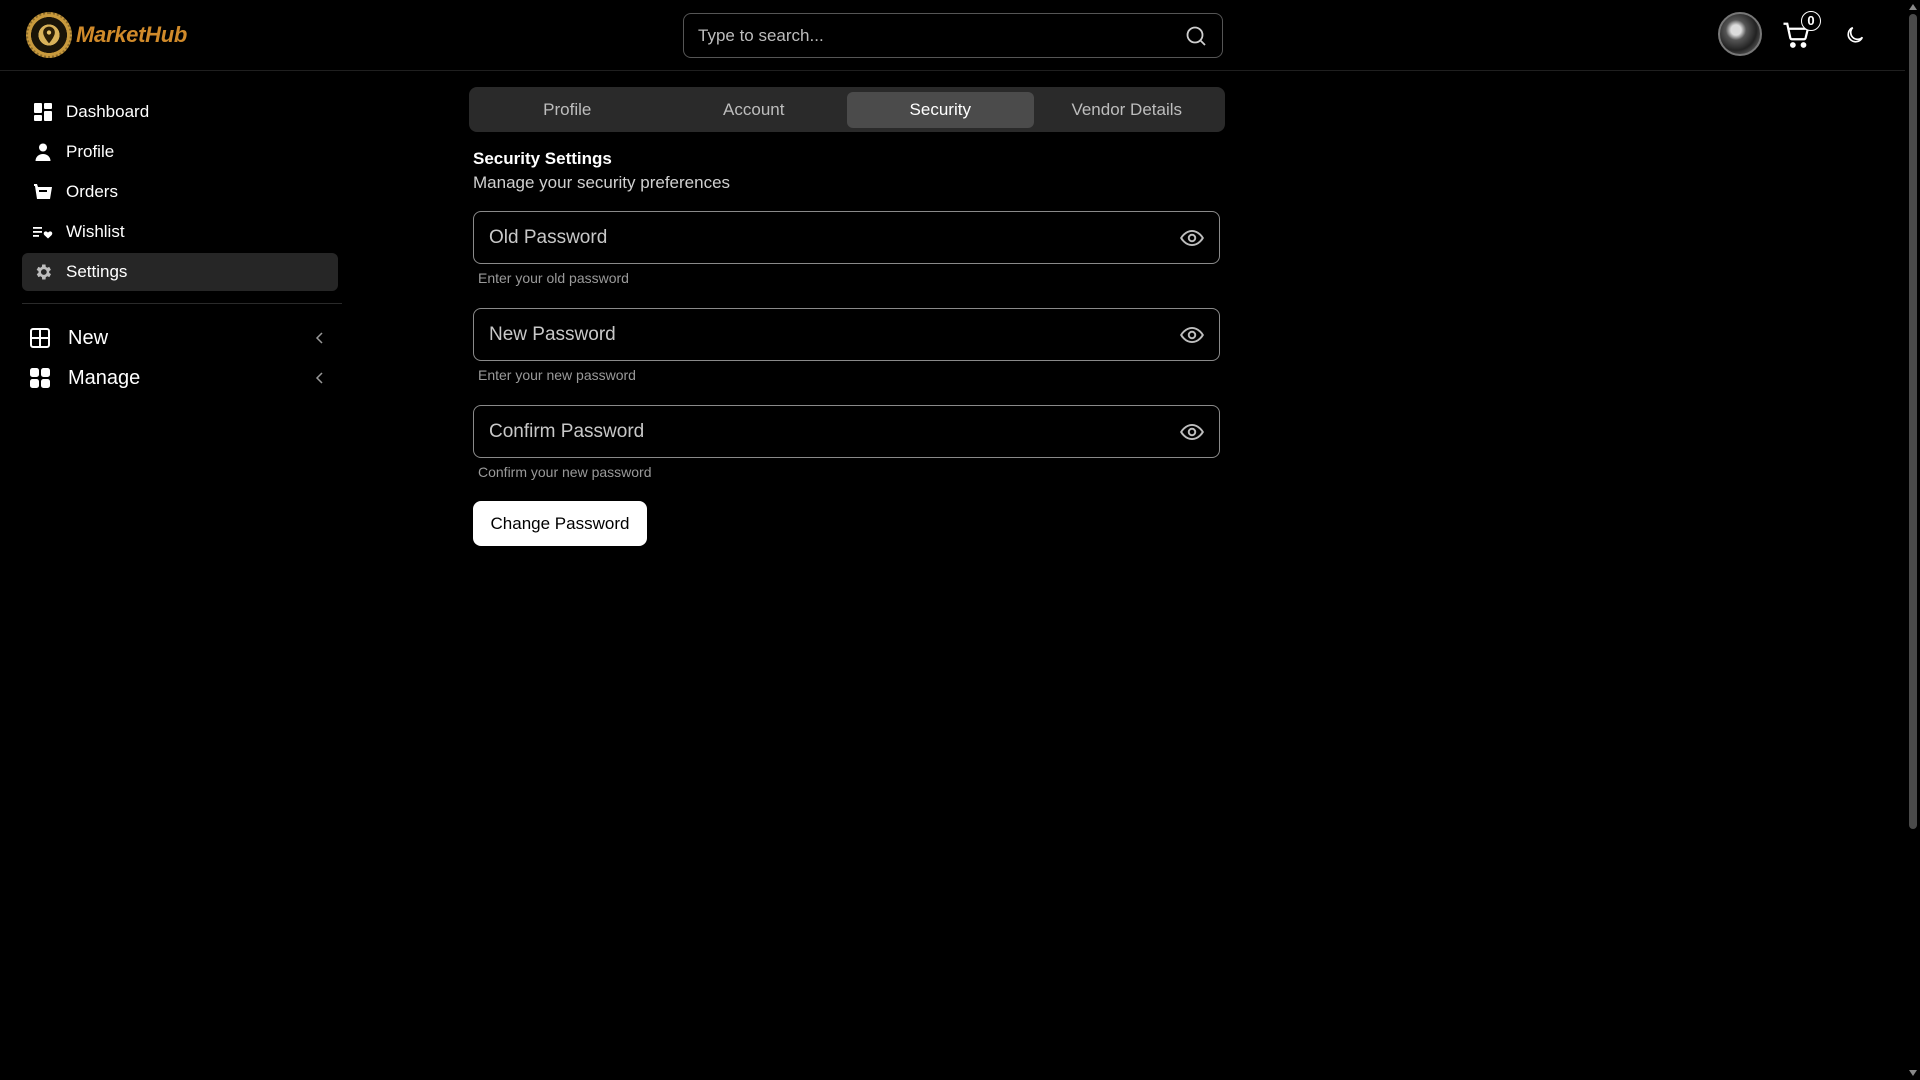 The height and width of the screenshot is (1080, 1920). Describe the element at coordinates (542, 158) in the screenshot. I see `section-title: Security Settings` at that location.